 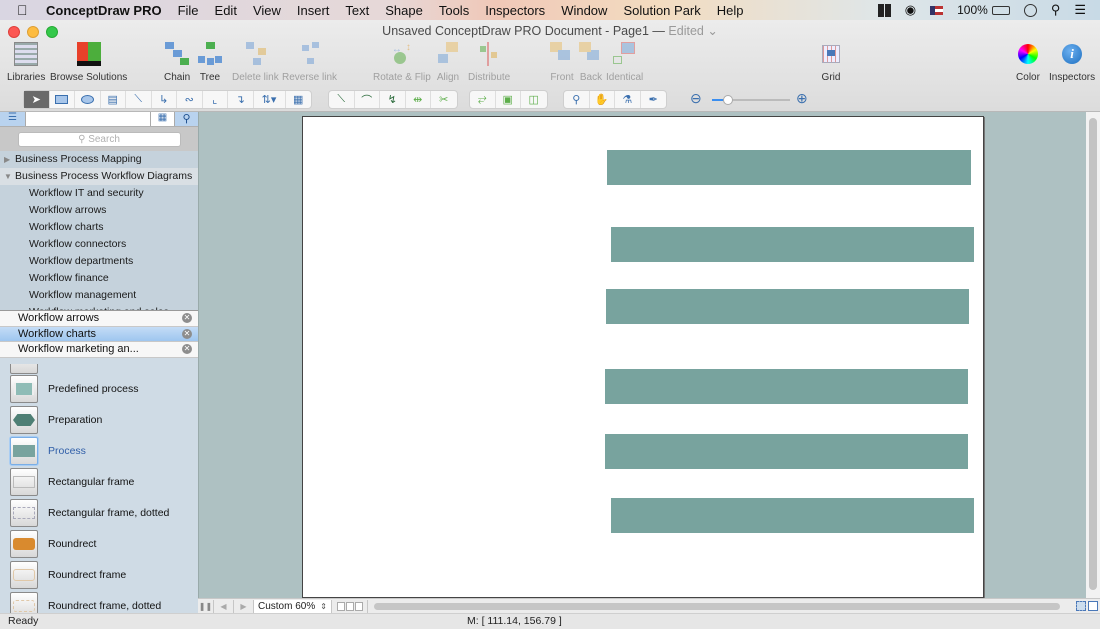 What do you see at coordinates (99, 227) in the screenshot?
I see `tree-subitem: Workflow charts` at bounding box center [99, 227].